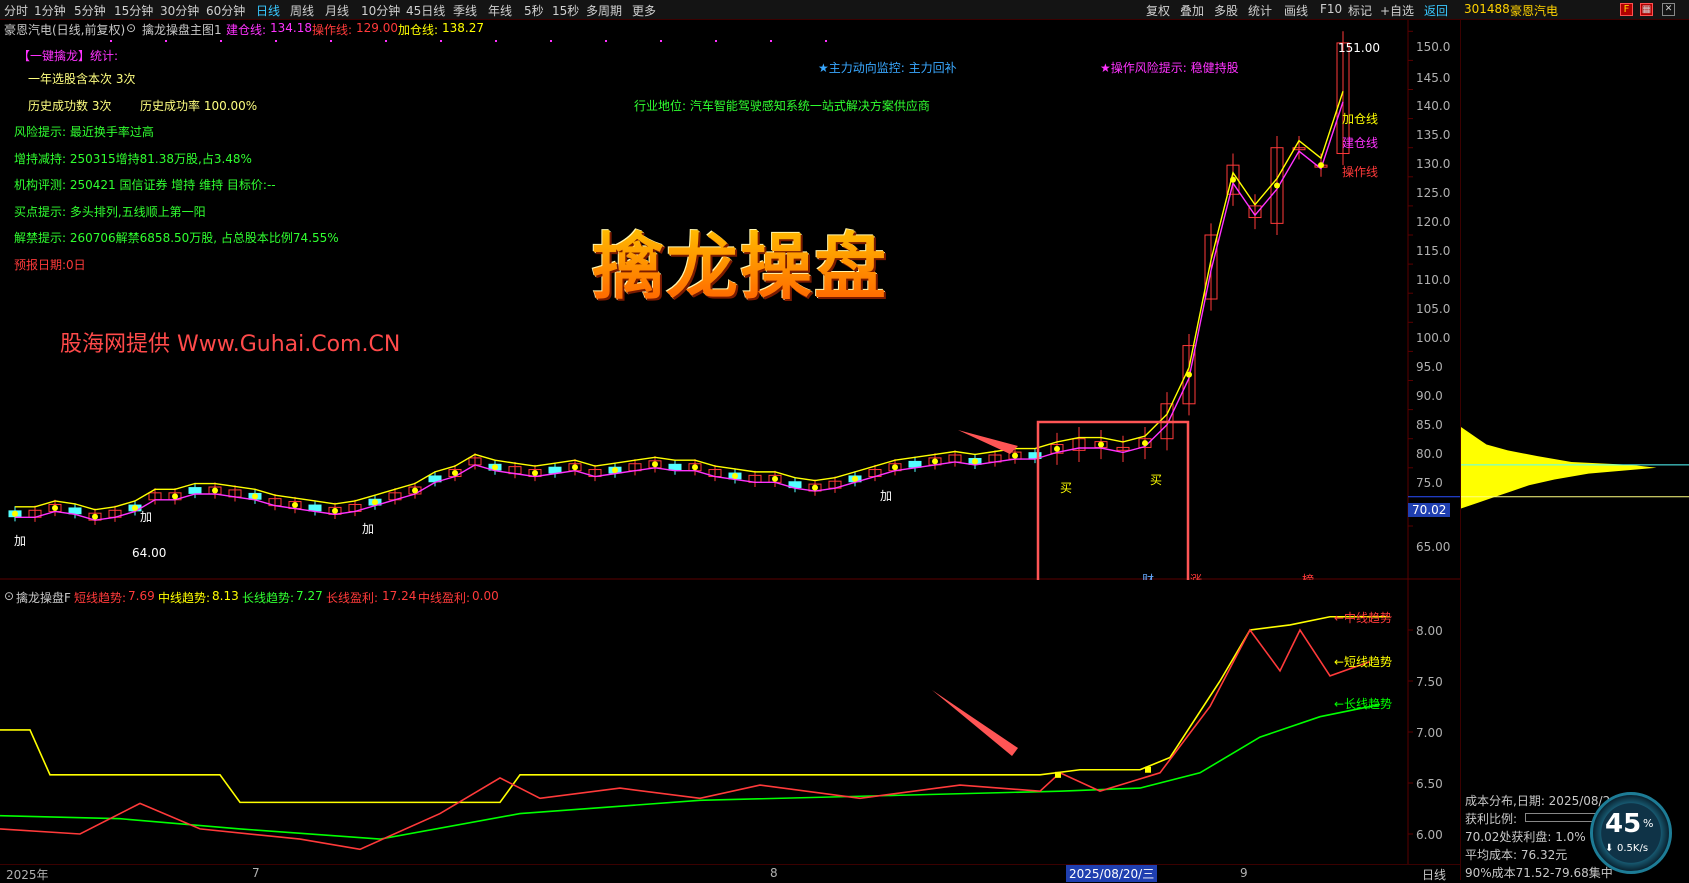 The height and width of the screenshot is (883, 1689). What do you see at coordinates (1433, 135) in the screenshot?
I see `price-tick: 135.0` at bounding box center [1433, 135].